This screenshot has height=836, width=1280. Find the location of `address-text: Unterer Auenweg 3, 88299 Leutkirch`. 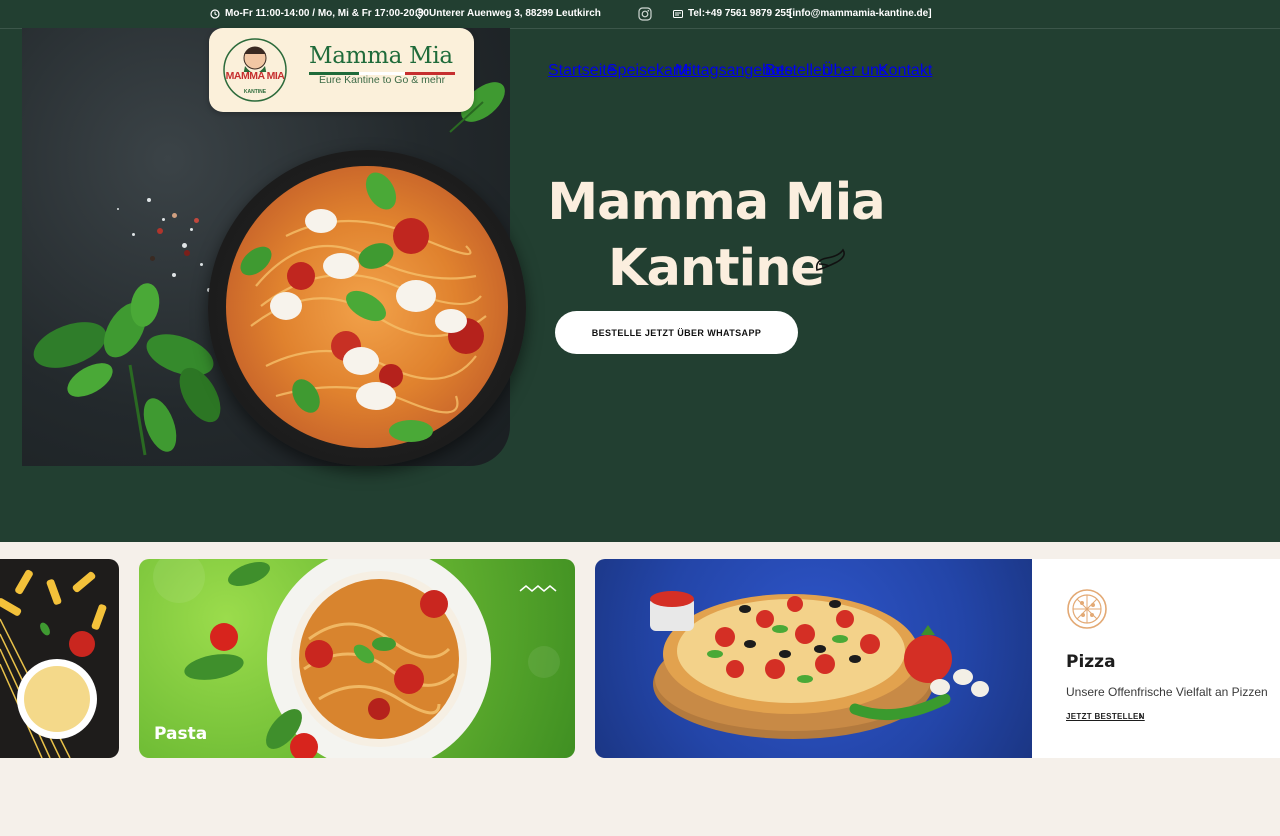

address-text: Unterer Auenweg 3, 88299 Leutkirch is located at coordinates (515, 13).